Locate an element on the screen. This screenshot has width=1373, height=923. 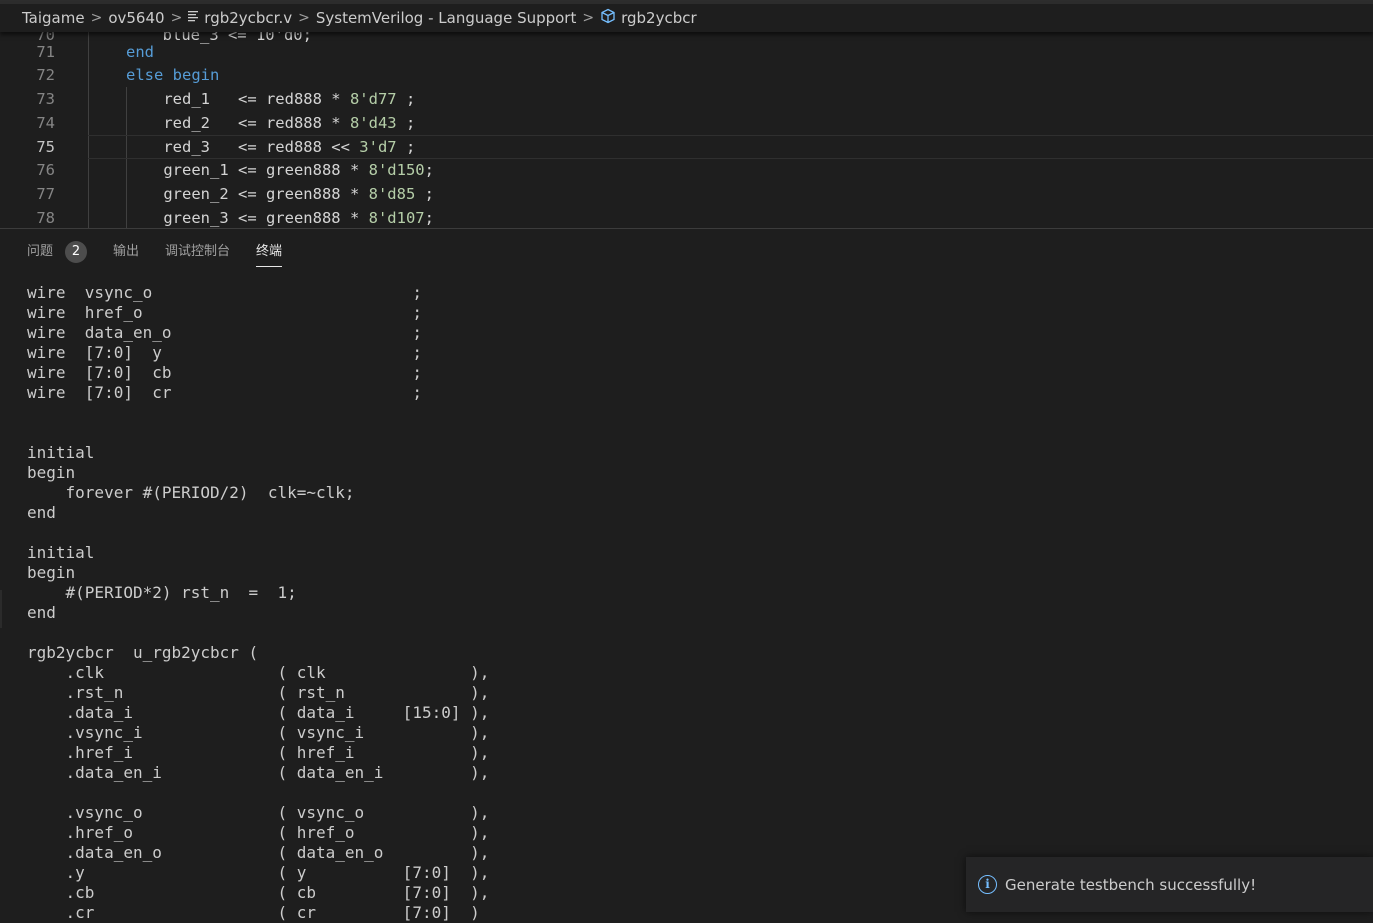
line-number: 71 is located at coordinates (45, 52).